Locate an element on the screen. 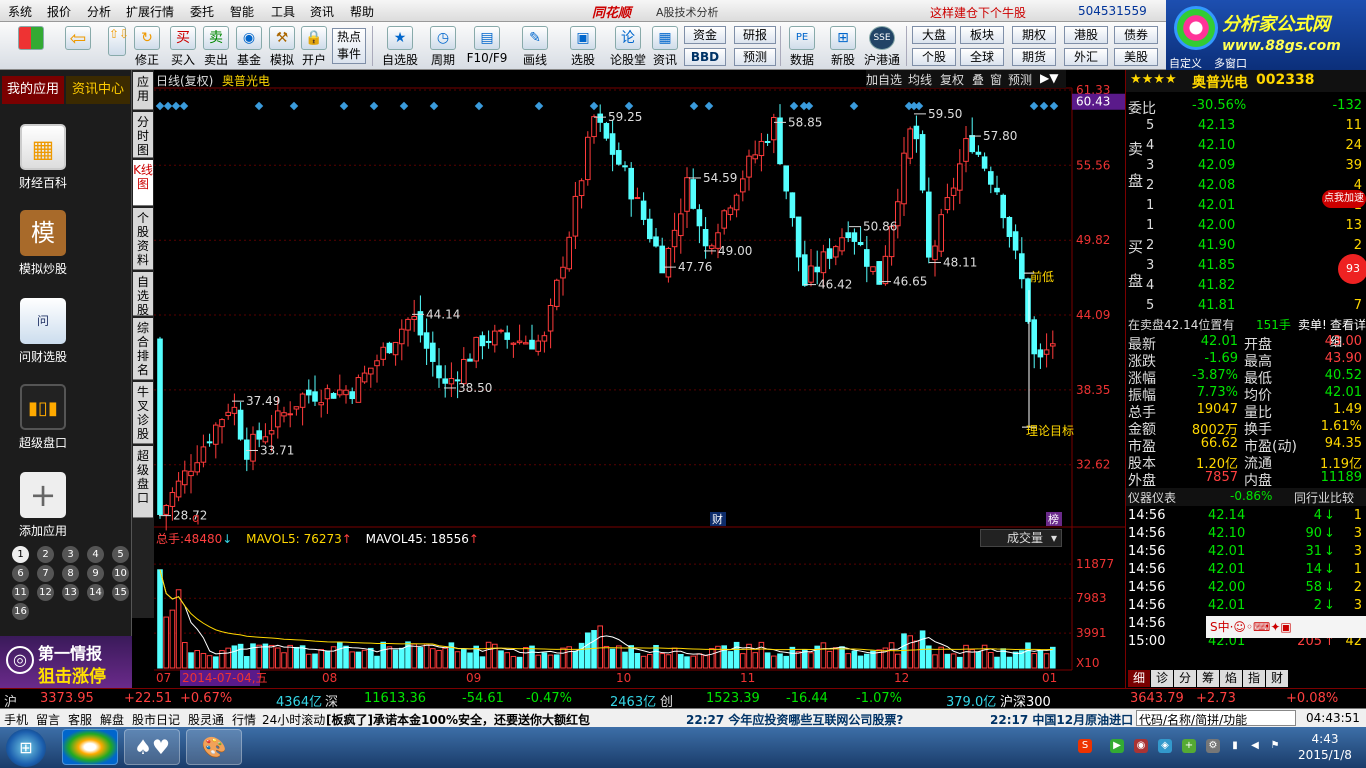 The height and width of the screenshot is (768, 1366). customize-link: 自定义 is located at coordinates (1185, 63).